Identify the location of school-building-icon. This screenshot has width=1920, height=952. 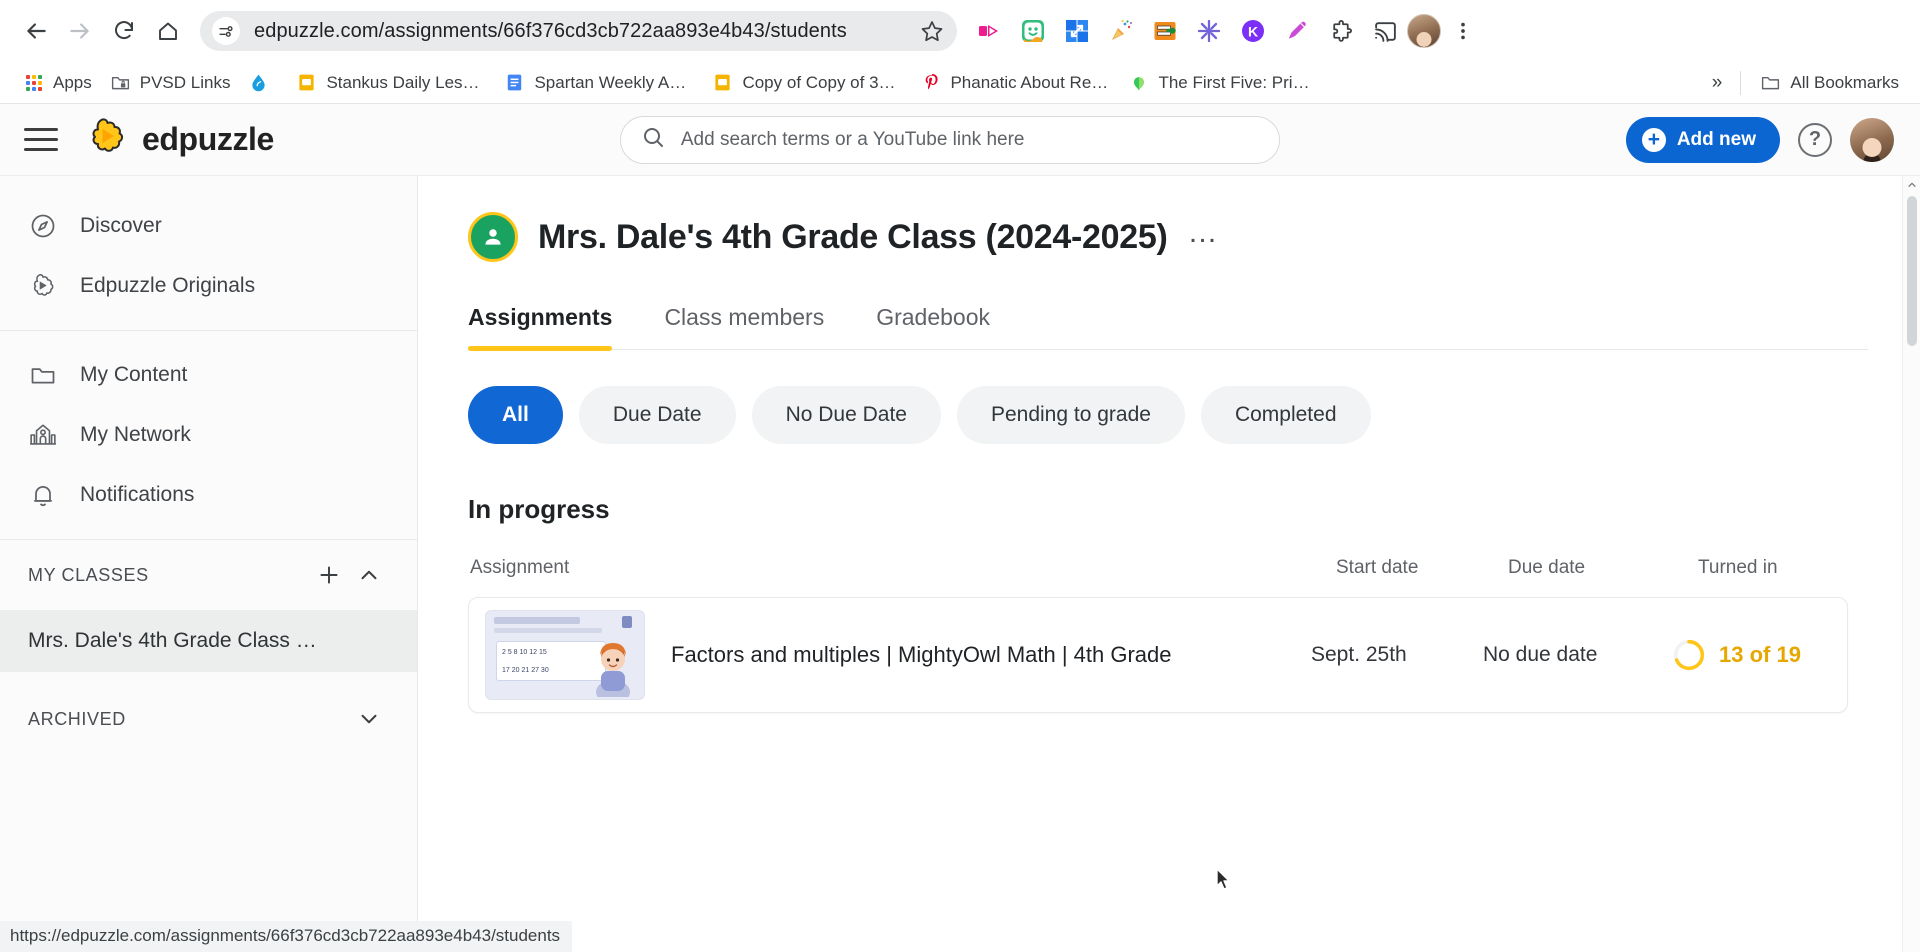
(43, 435).